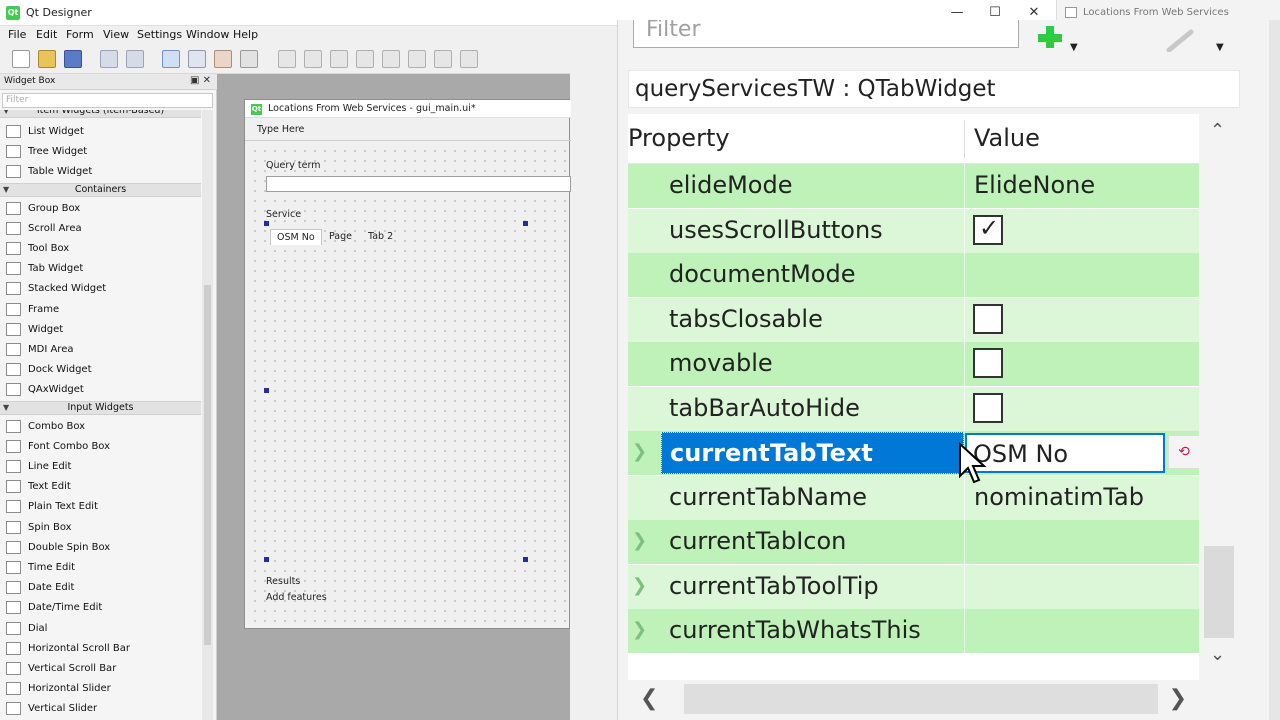  What do you see at coordinates (649, 698) in the screenshot?
I see `arrow-left-icon: ❮` at bounding box center [649, 698].